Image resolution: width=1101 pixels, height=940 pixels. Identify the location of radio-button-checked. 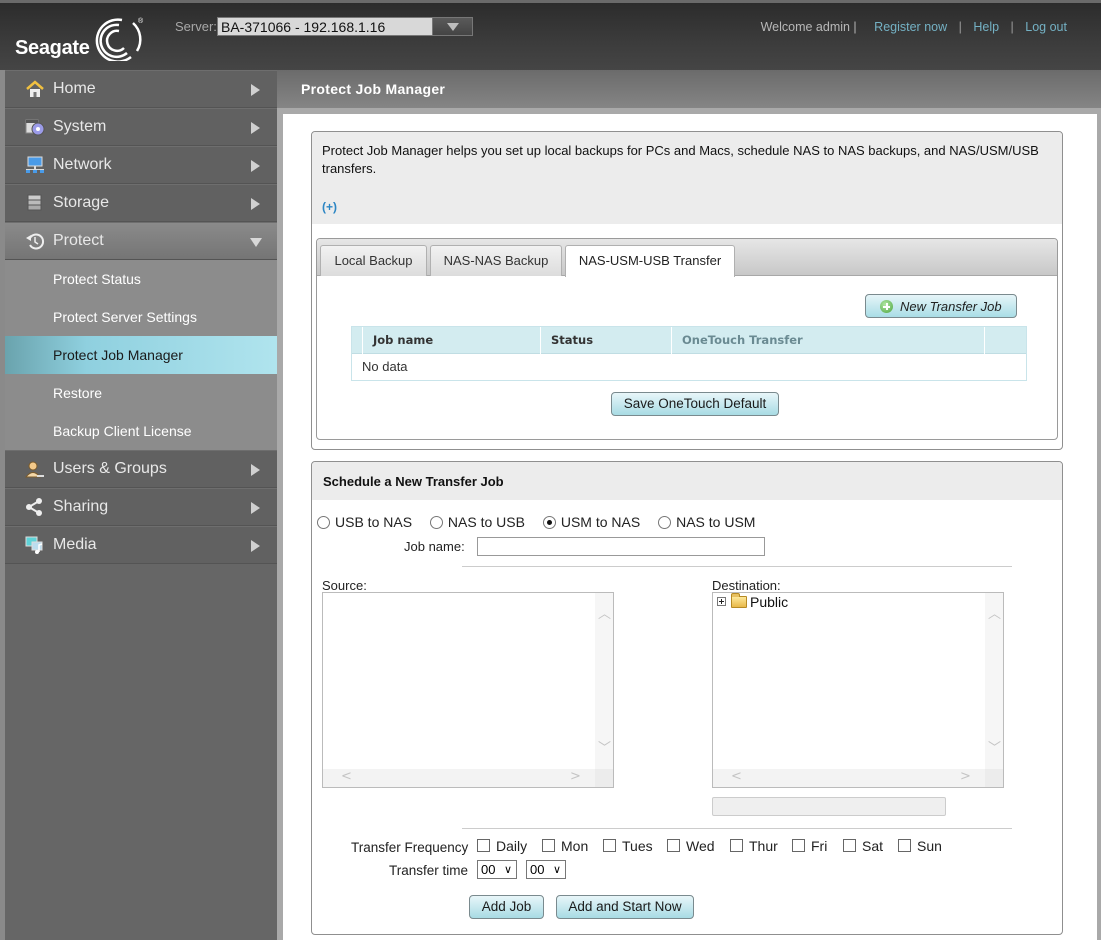
(549, 522).